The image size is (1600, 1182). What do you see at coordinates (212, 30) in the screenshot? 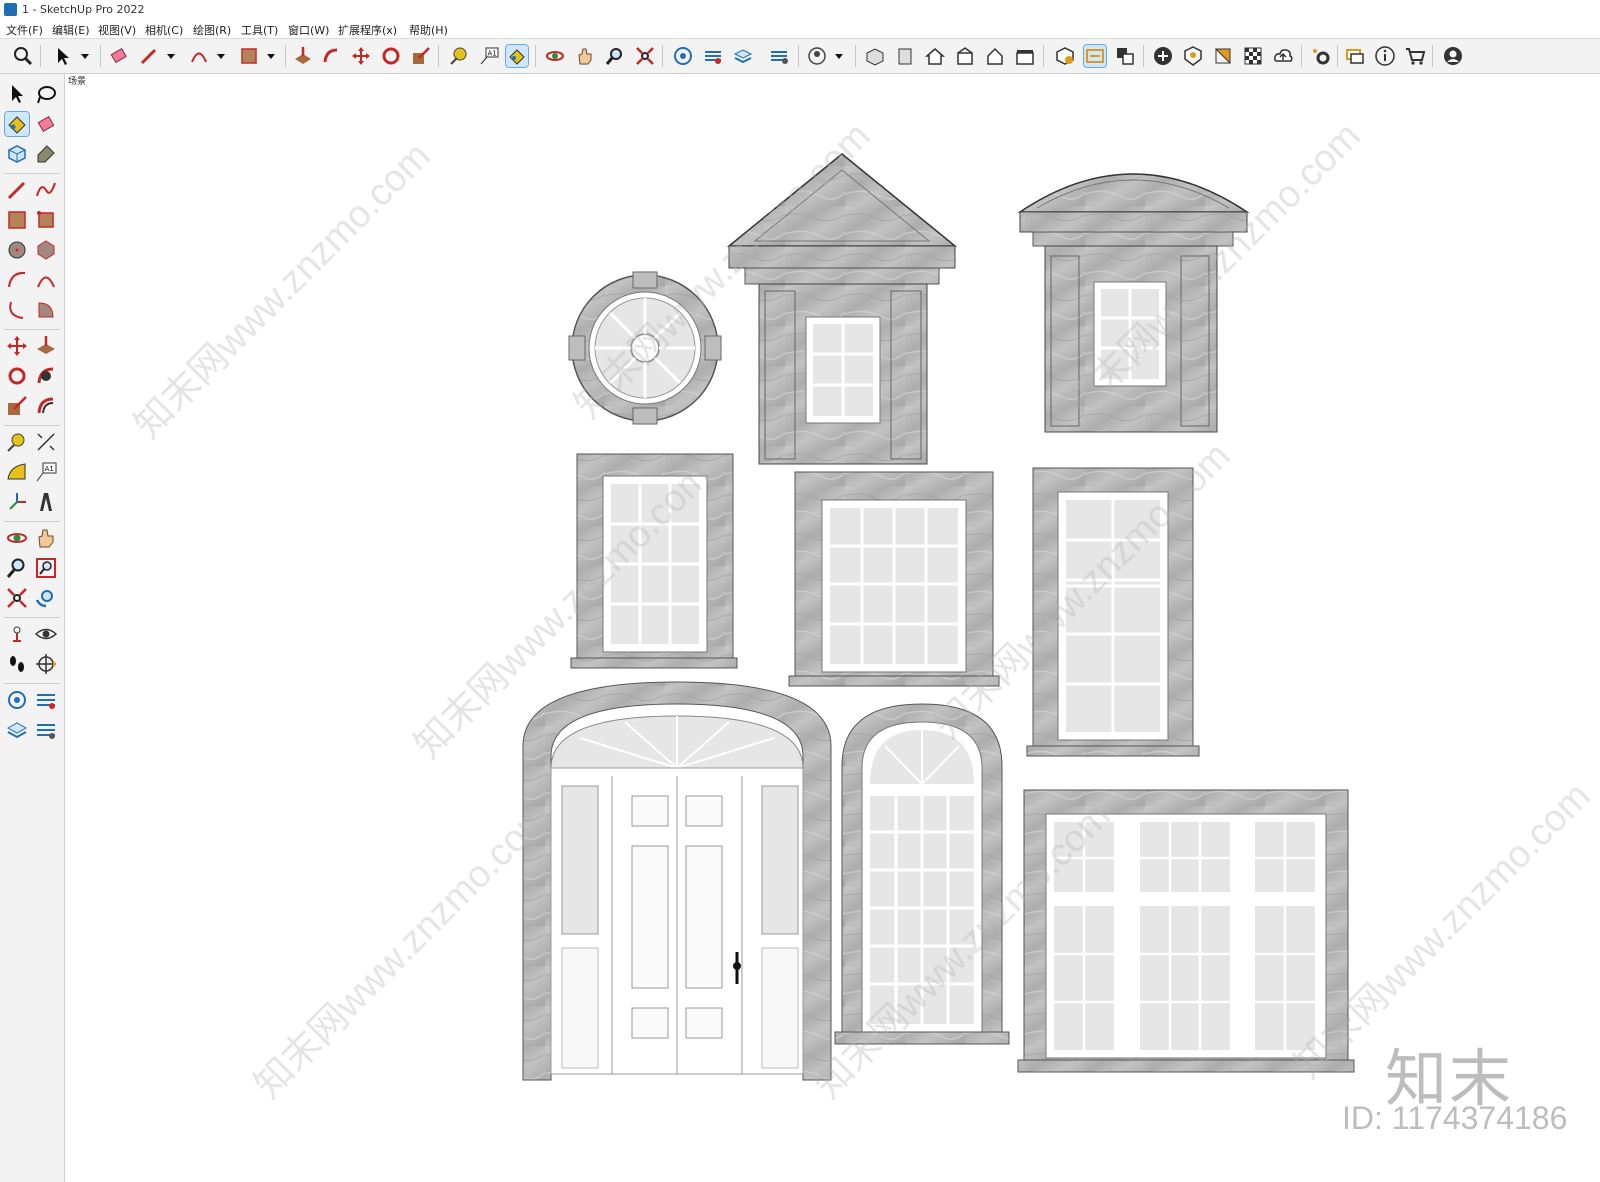
I see `menu-draw: 绘图(R)` at bounding box center [212, 30].